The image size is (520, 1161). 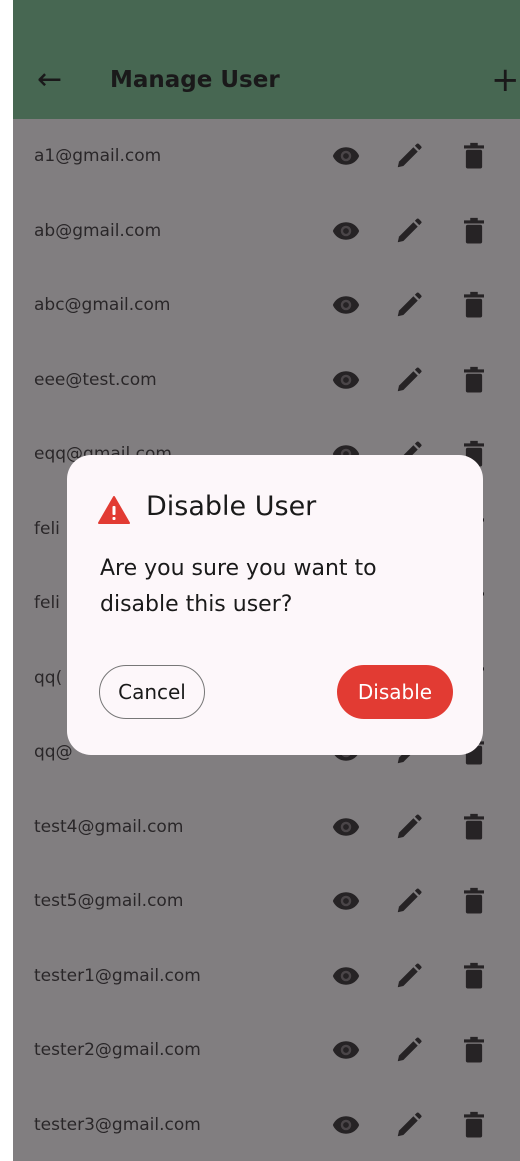 I want to click on dialog-title: Disable User, so click(x=231, y=506).